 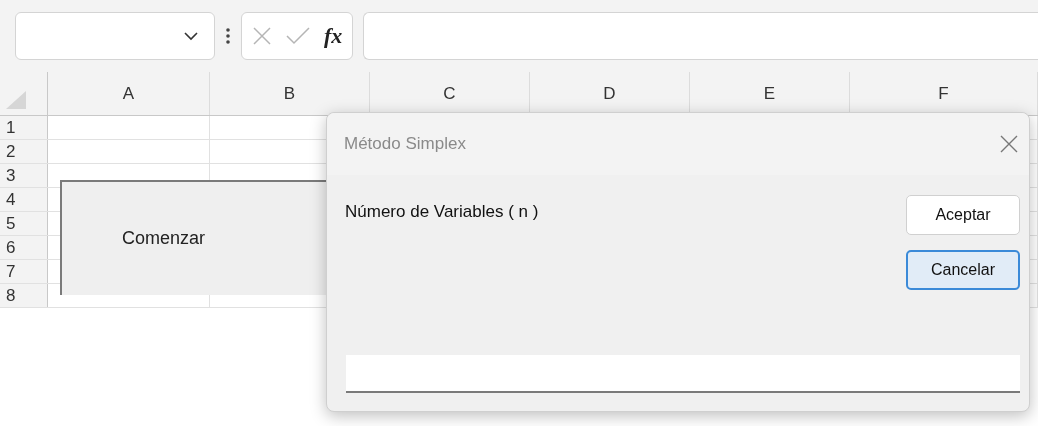 What do you see at coordinates (963, 215) in the screenshot?
I see `dialog-button: Aceptar` at bounding box center [963, 215].